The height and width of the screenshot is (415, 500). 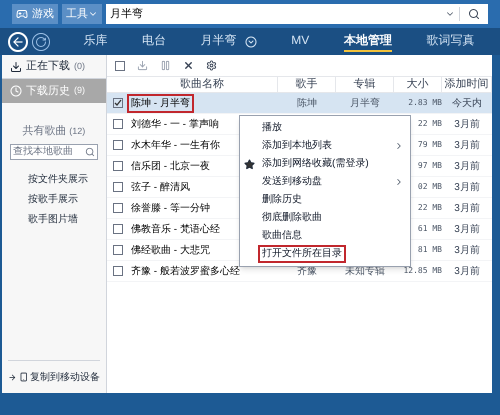 I want to click on song-title: 弦子 - 醉清风, so click(x=160, y=187).